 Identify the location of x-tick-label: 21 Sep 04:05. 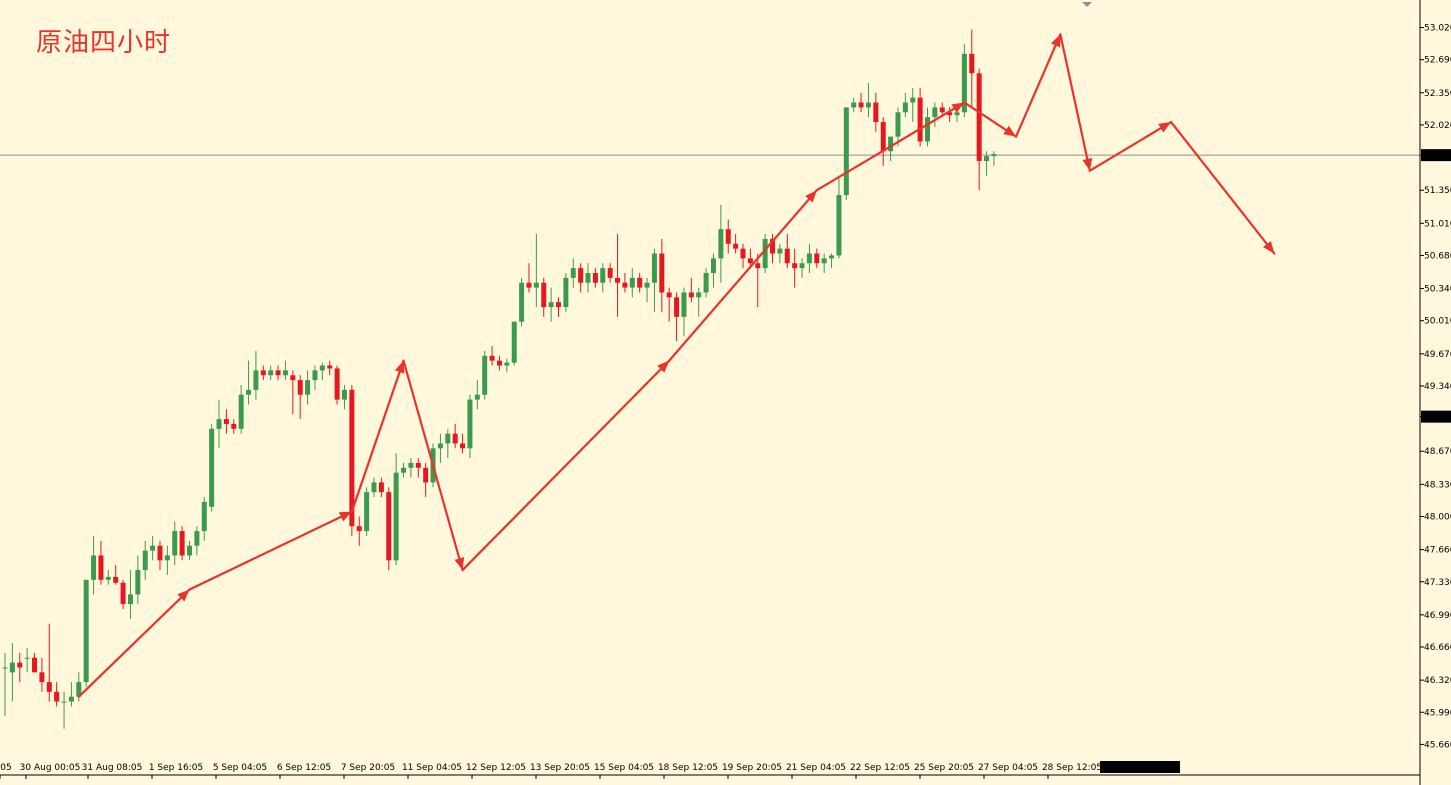
(816, 768).